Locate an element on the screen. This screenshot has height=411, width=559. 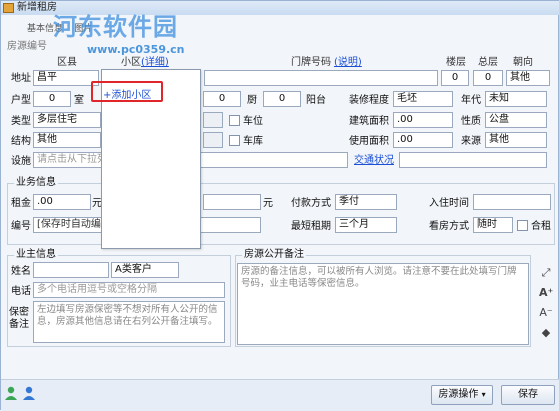
orientation-select: 其他 is located at coordinates (528, 78).